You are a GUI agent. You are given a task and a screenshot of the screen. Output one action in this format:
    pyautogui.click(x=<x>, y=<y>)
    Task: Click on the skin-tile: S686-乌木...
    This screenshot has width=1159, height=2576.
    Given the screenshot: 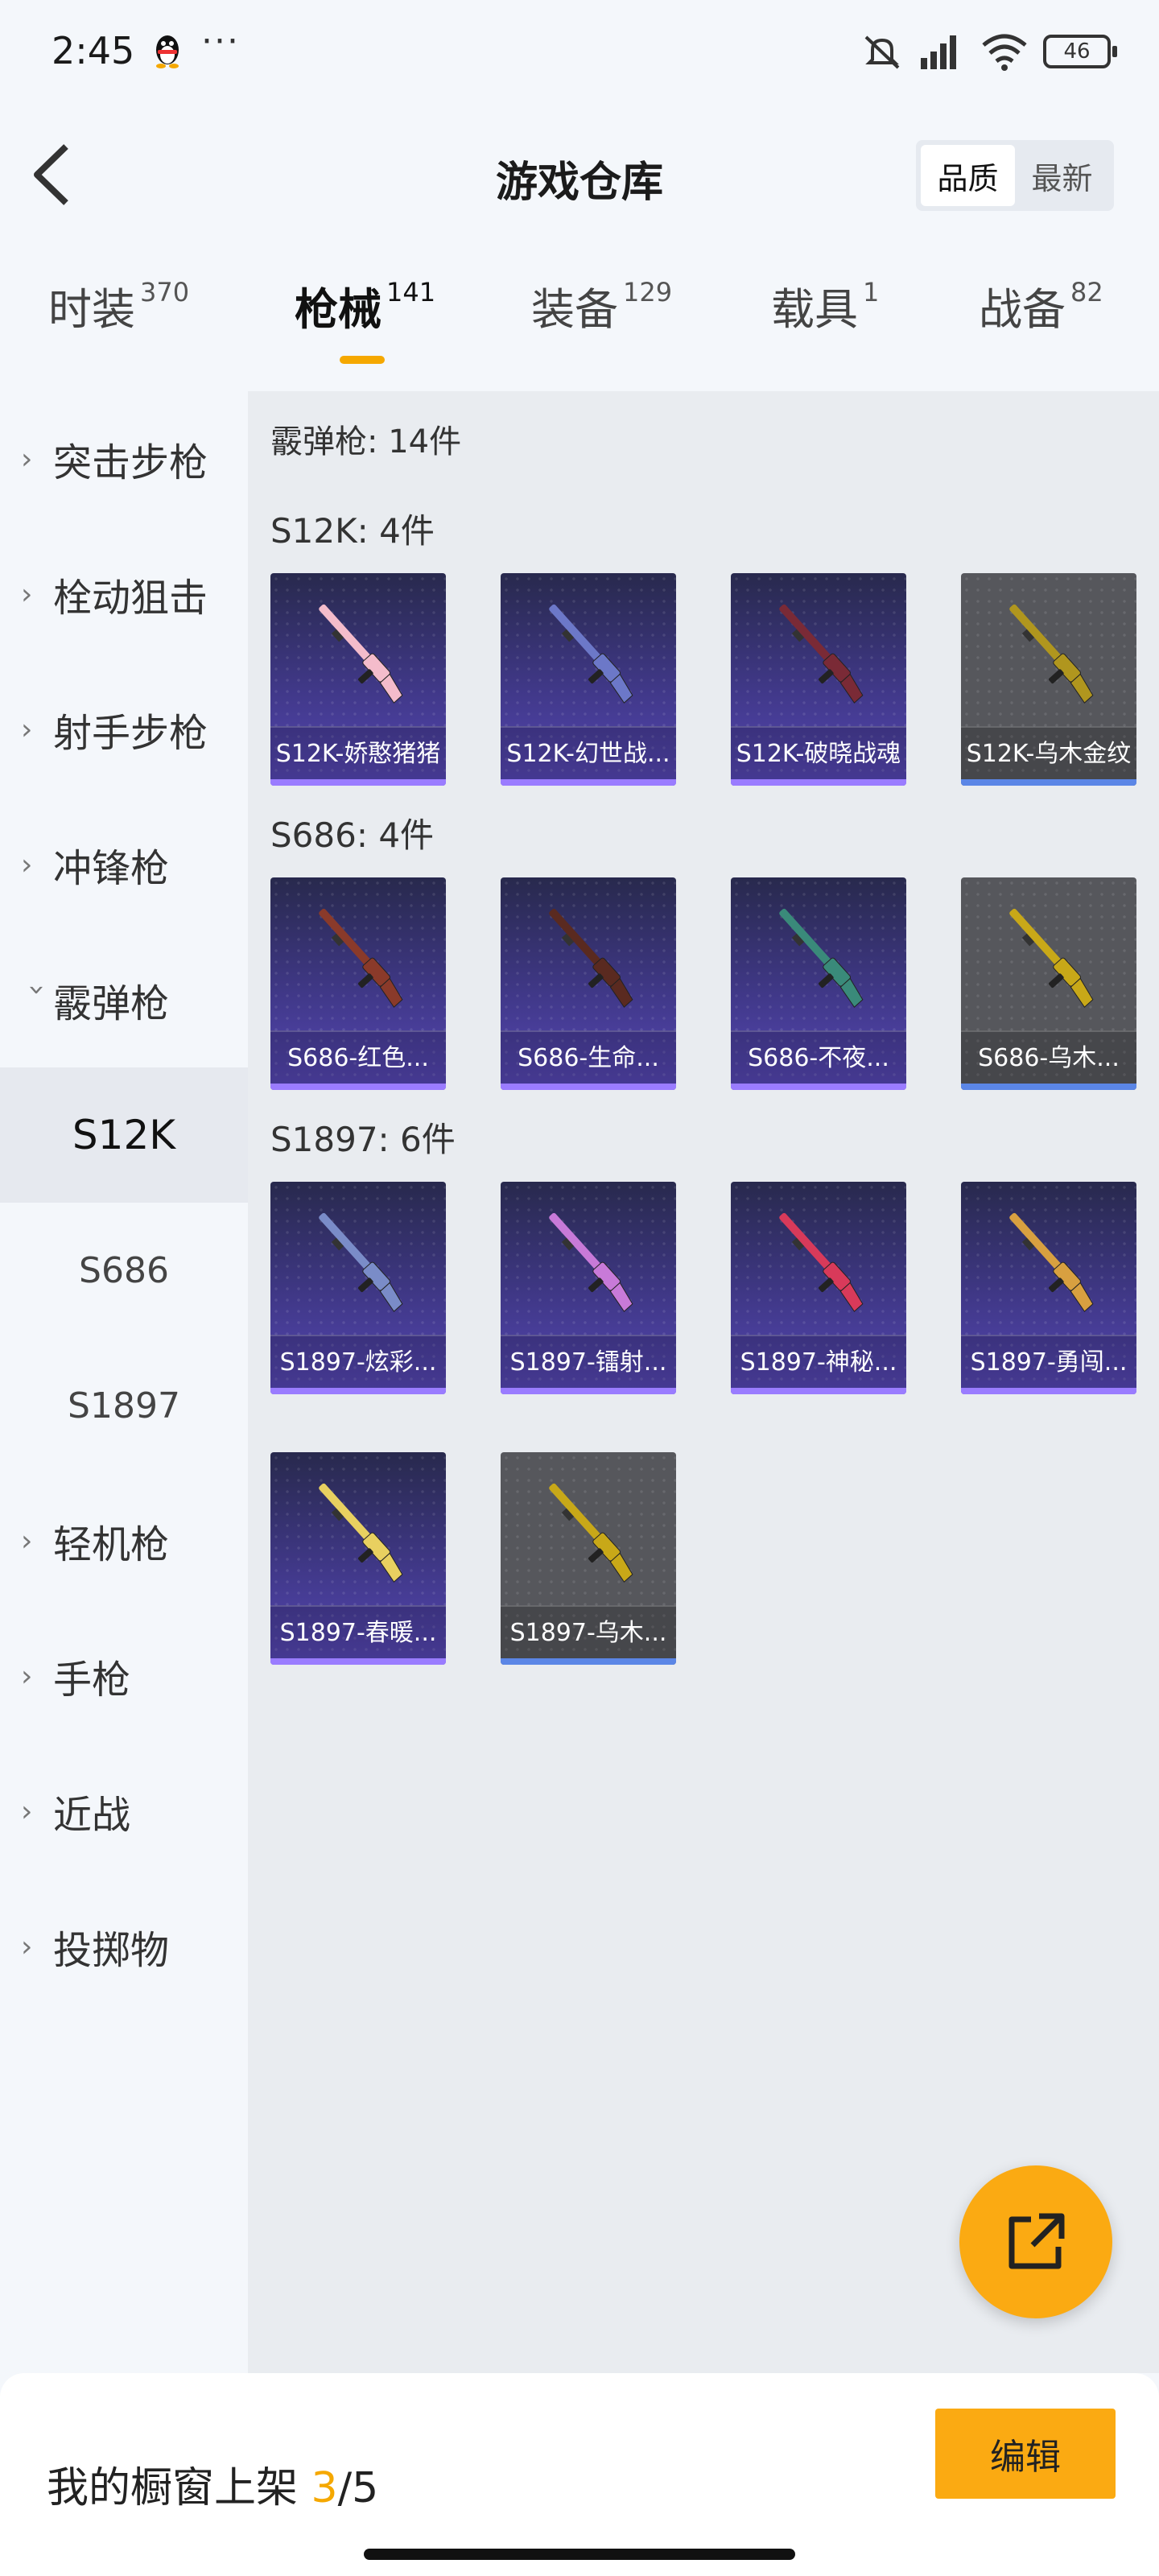 What is the action you would take?
    pyautogui.click(x=1048, y=983)
    